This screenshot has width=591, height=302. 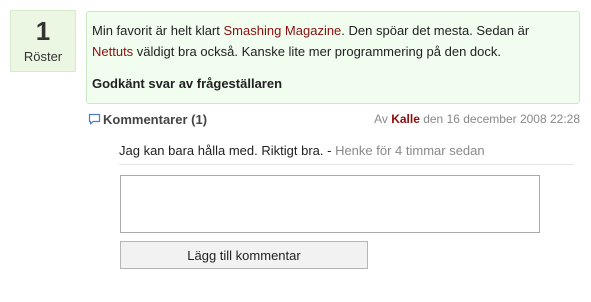 What do you see at coordinates (499, 119) in the screenshot?
I see `meta-date: den 16 december 2008 22:28` at bounding box center [499, 119].